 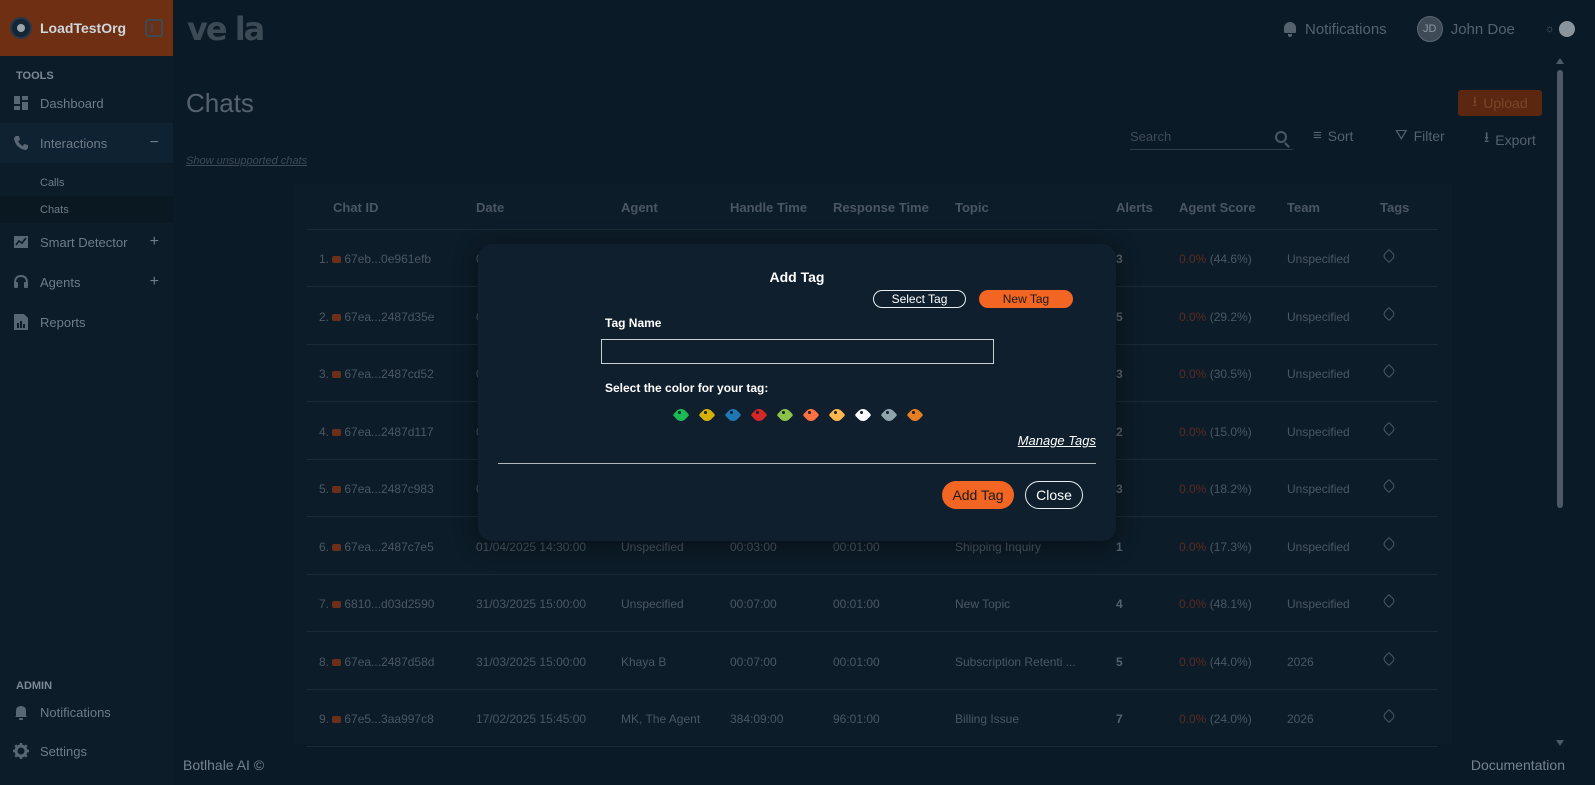 What do you see at coordinates (86, 103) in the screenshot?
I see `sidebar-item-dashboard: Dashboard` at bounding box center [86, 103].